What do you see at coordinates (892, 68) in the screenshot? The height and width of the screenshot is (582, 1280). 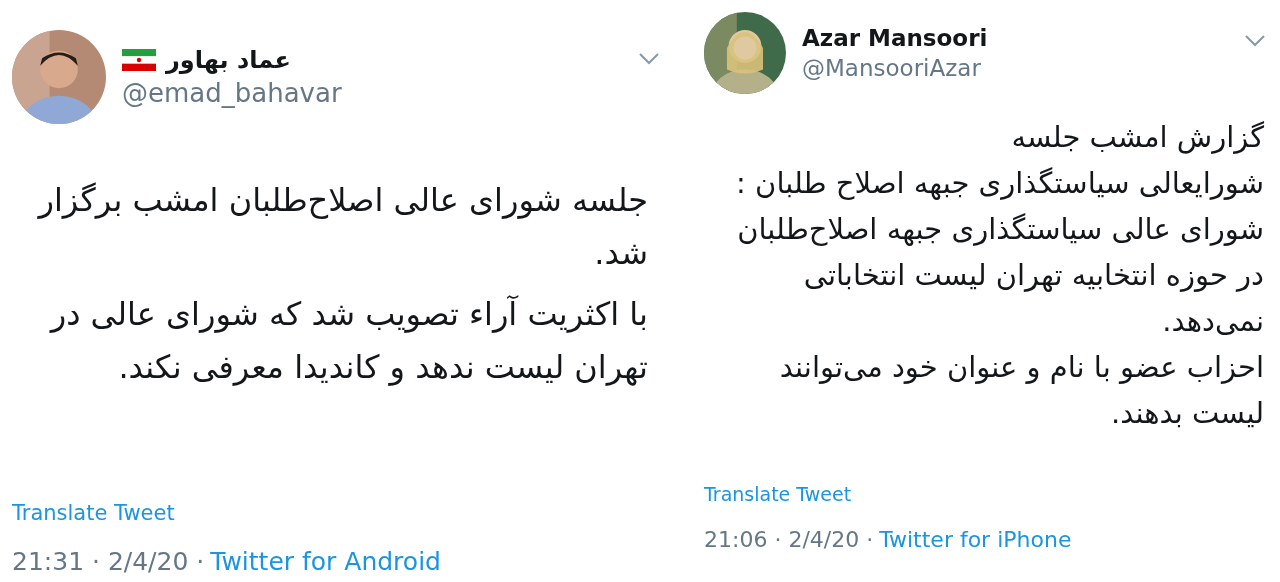 I see `user-handle: @MansooriAzar` at bounding box center [892, 68].